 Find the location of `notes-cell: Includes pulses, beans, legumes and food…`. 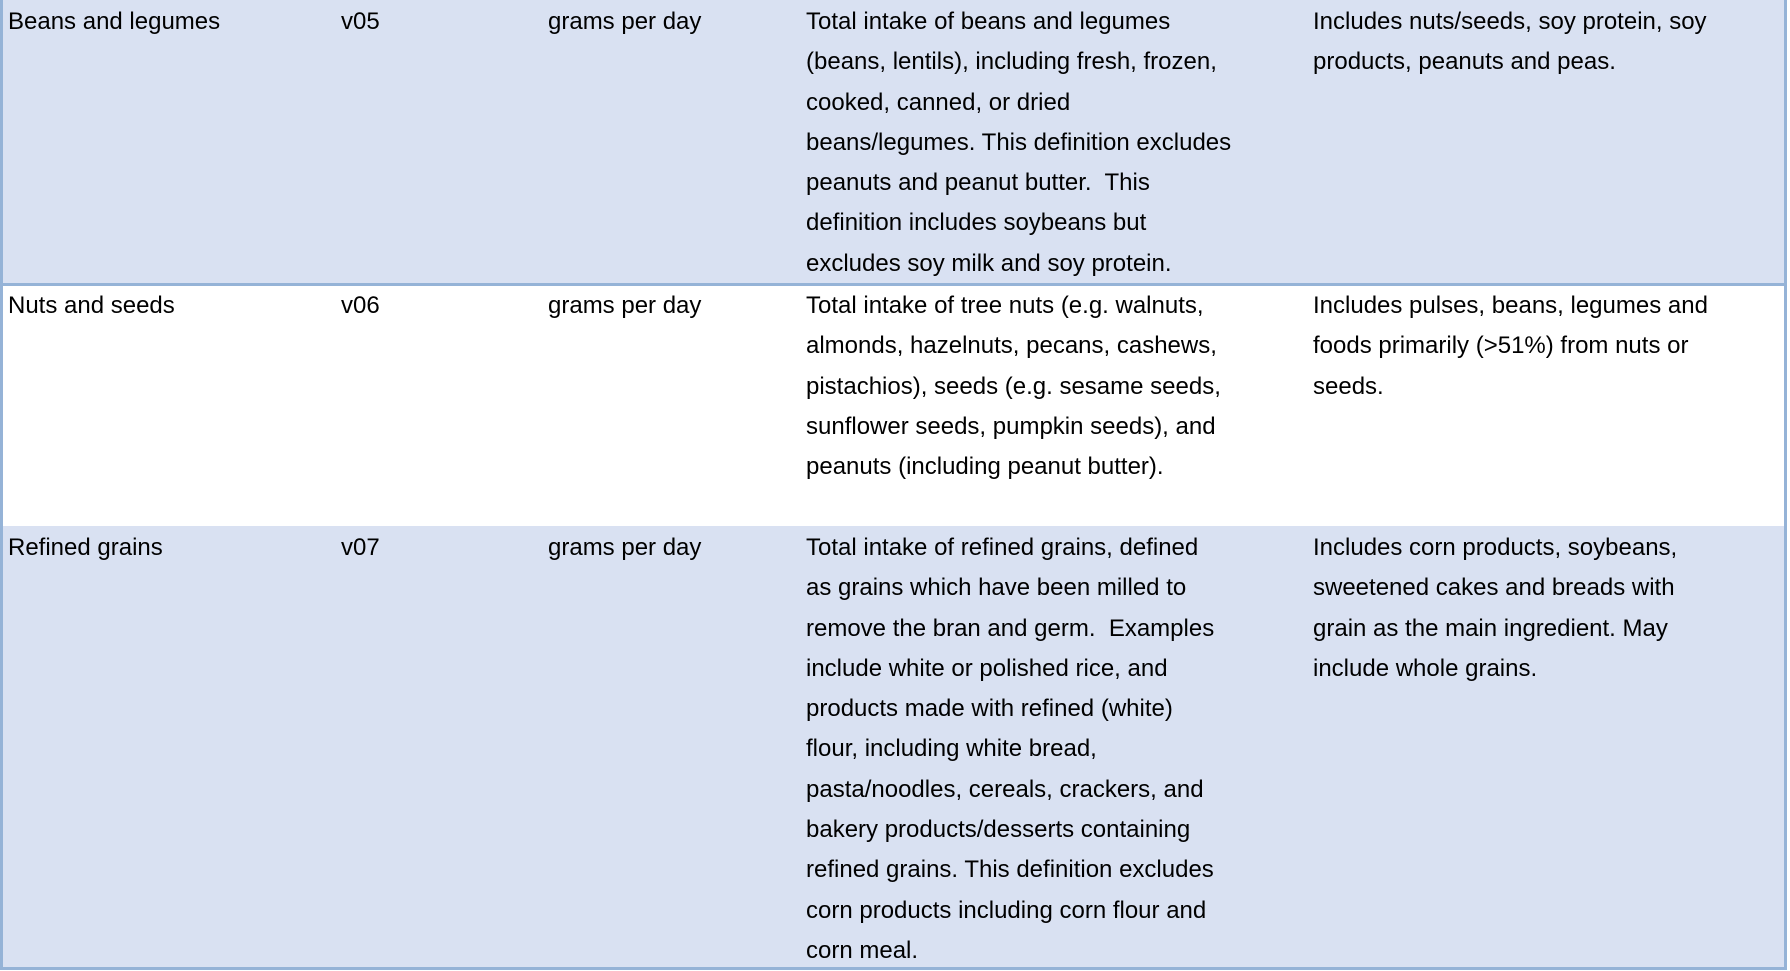

notes-cell: Includes pulses, beans, legumes and food… is located at coordinates (1510, 346).